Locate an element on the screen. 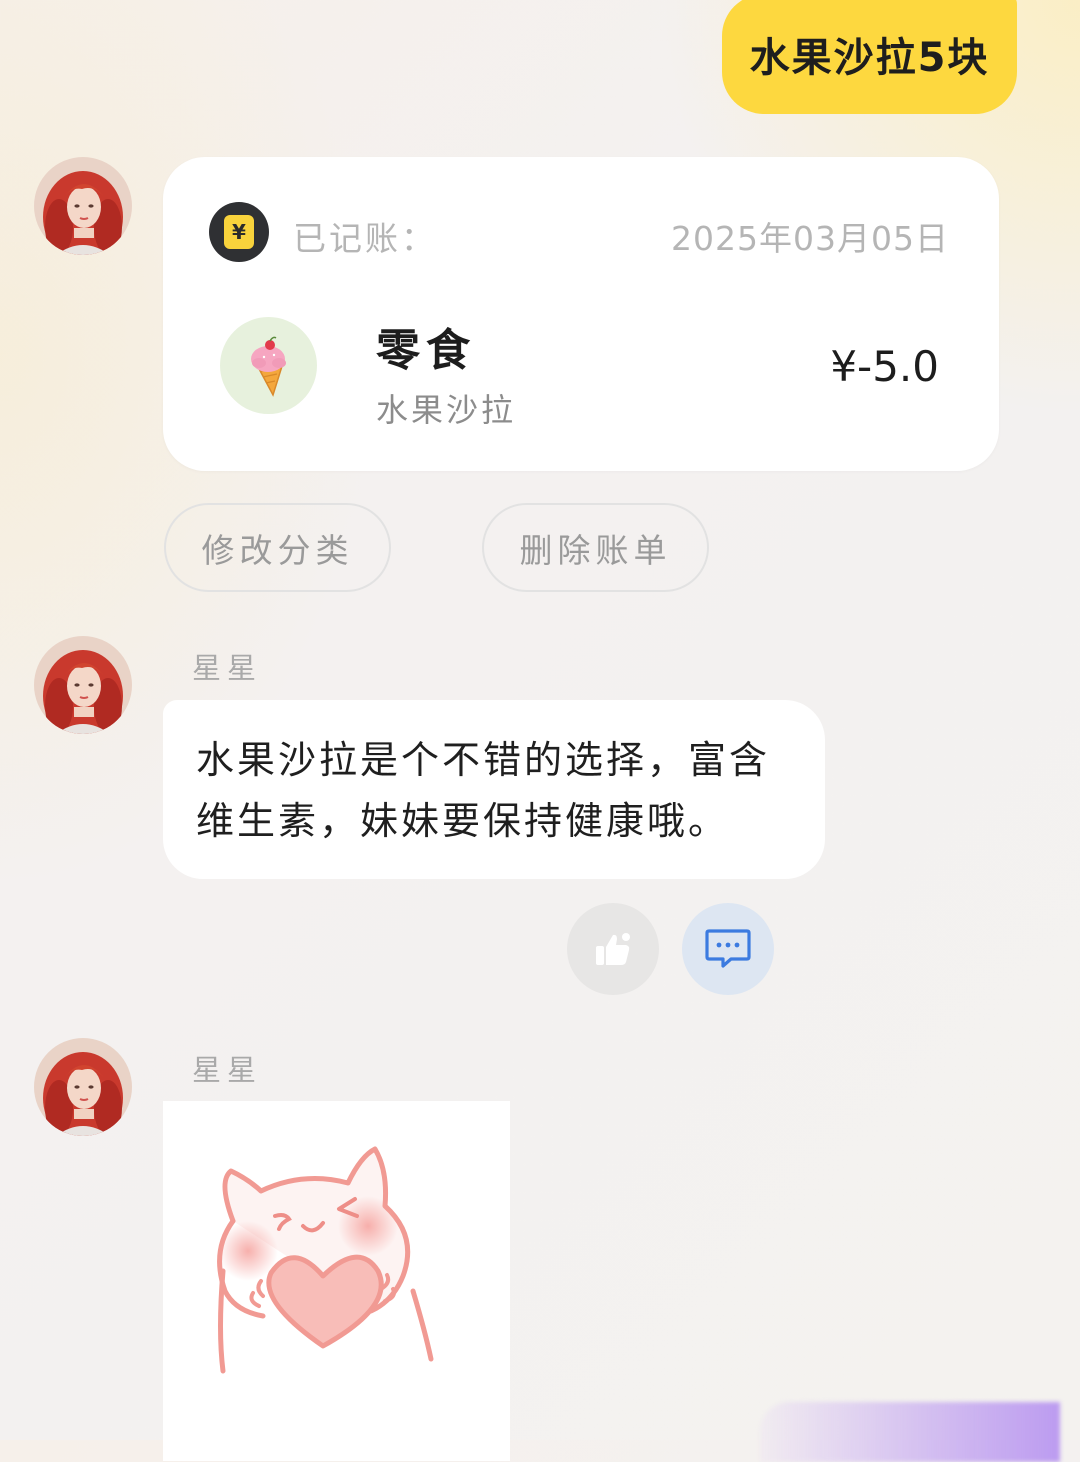 This screenshot has height=1462, width=1080. edit-category-button: 修改分类 is located at coordinates (277, 547).